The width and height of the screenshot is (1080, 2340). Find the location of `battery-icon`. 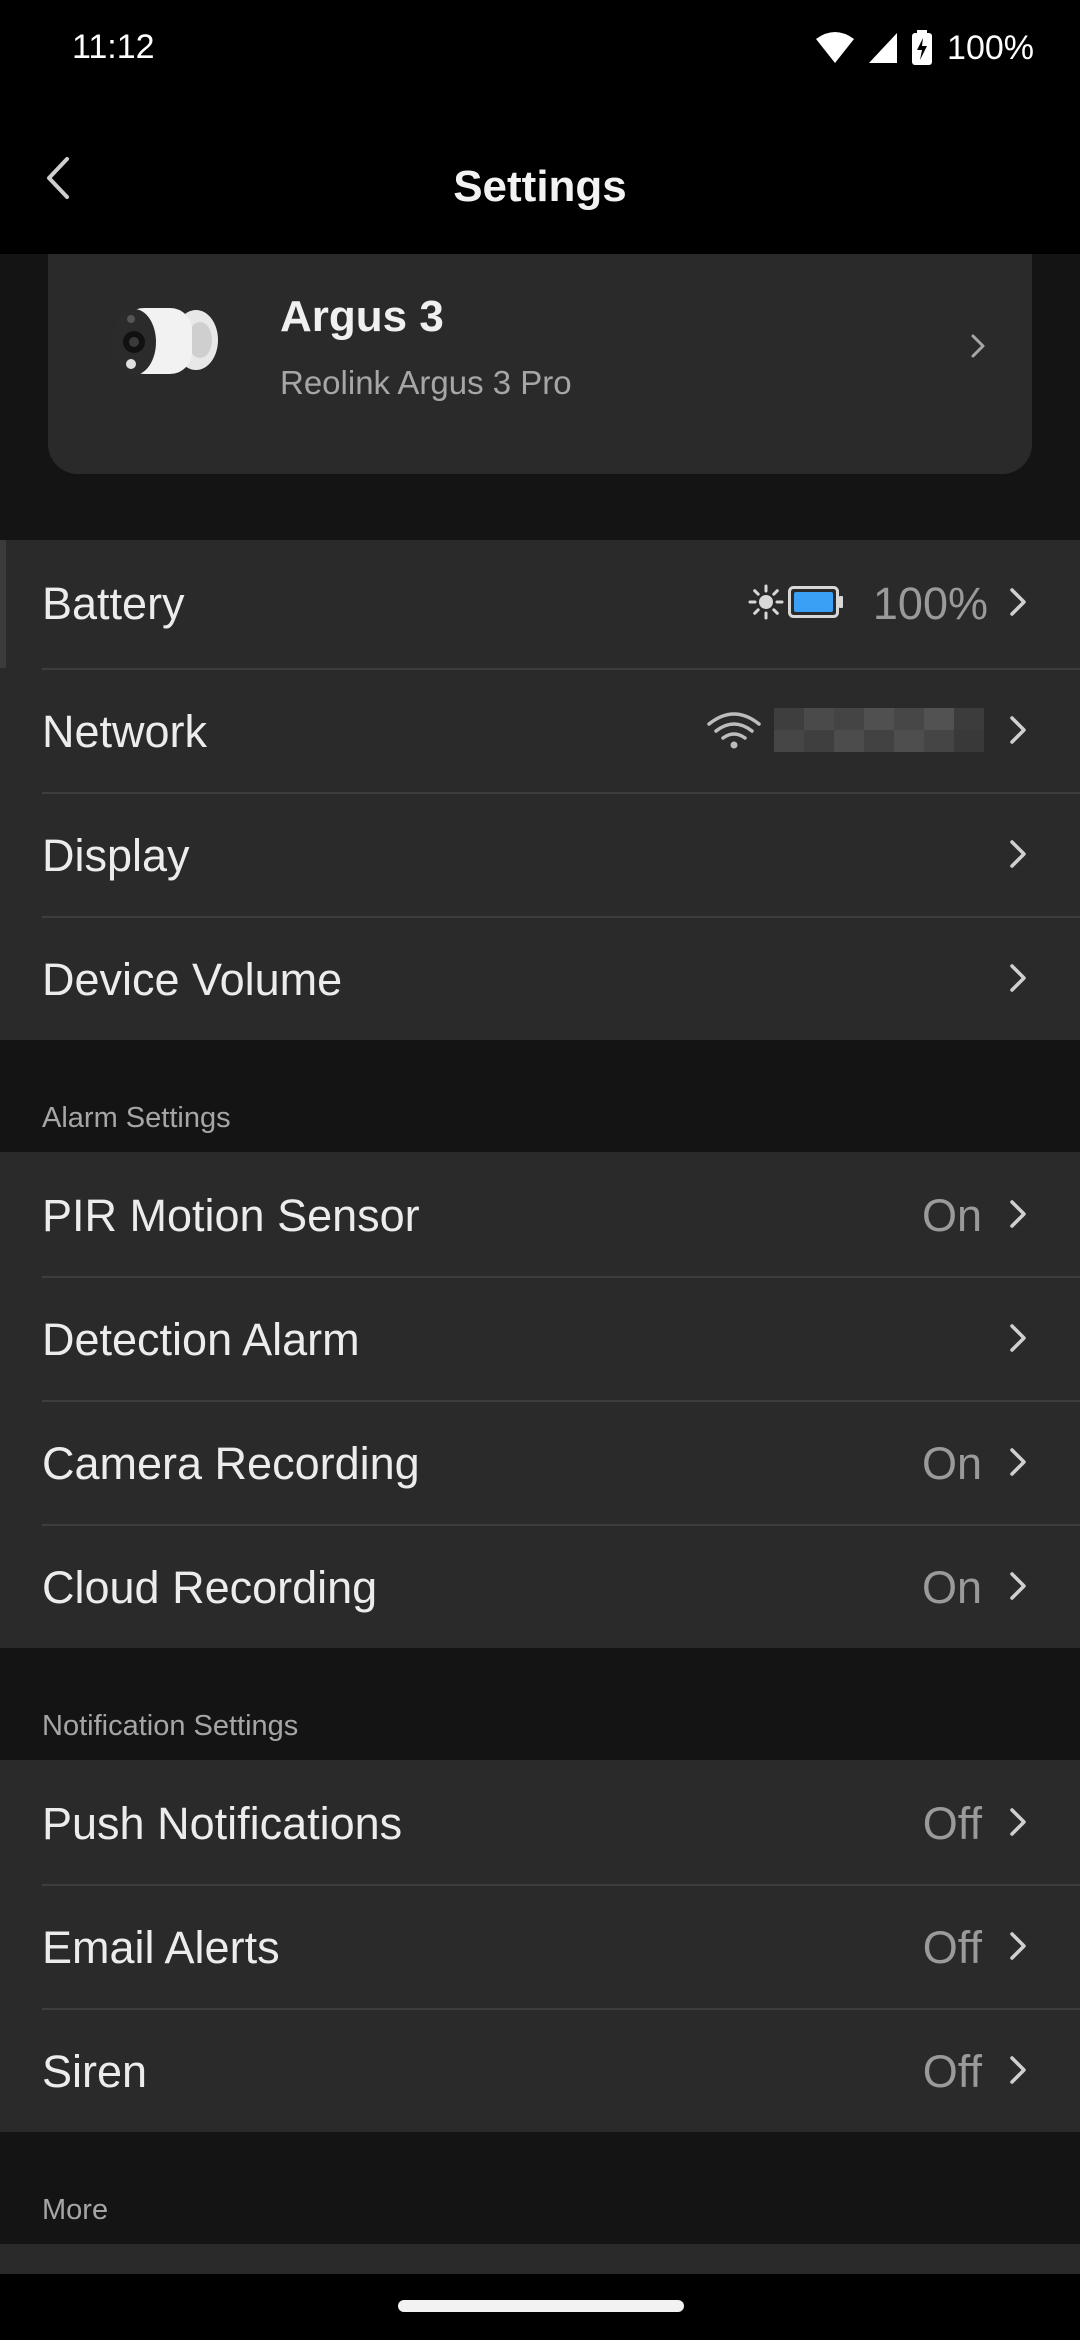

battery-icon is located at coordinates (815, 602).